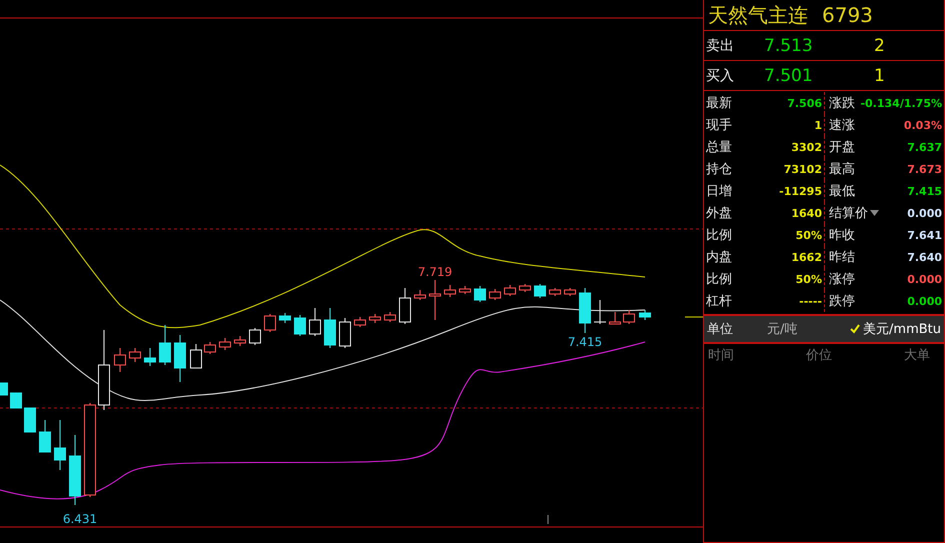 The width and height of the screenshot is (945, 543). Describe the element at coordinates (806, 257) in the screenshot. I see `stat-value: 1662` at that location.